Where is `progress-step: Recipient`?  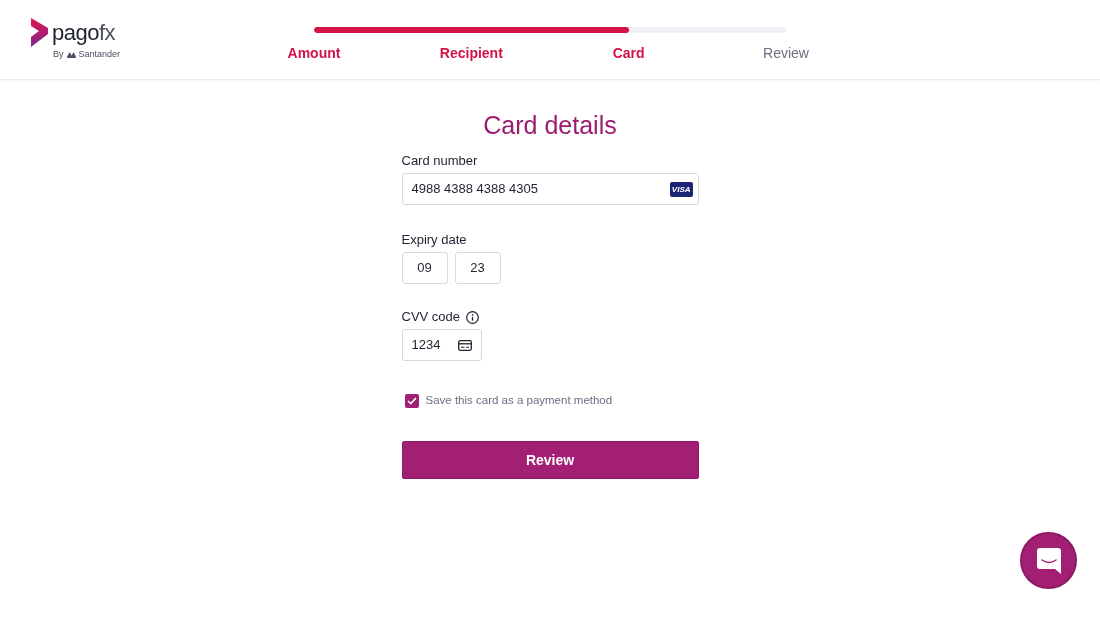
progress-step: Recipient is located at coordinates (471, 53).